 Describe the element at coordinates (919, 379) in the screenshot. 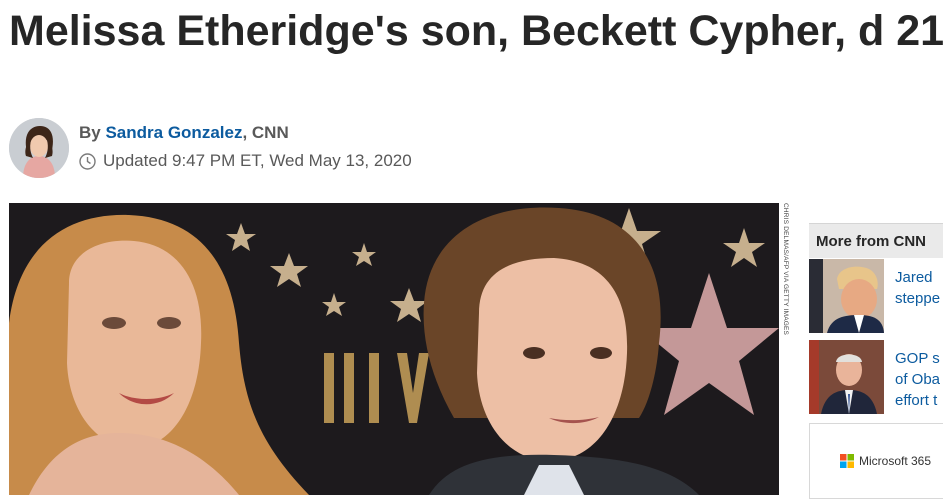

I see `rail-headline: GOP s of Oba effort t` at that location.